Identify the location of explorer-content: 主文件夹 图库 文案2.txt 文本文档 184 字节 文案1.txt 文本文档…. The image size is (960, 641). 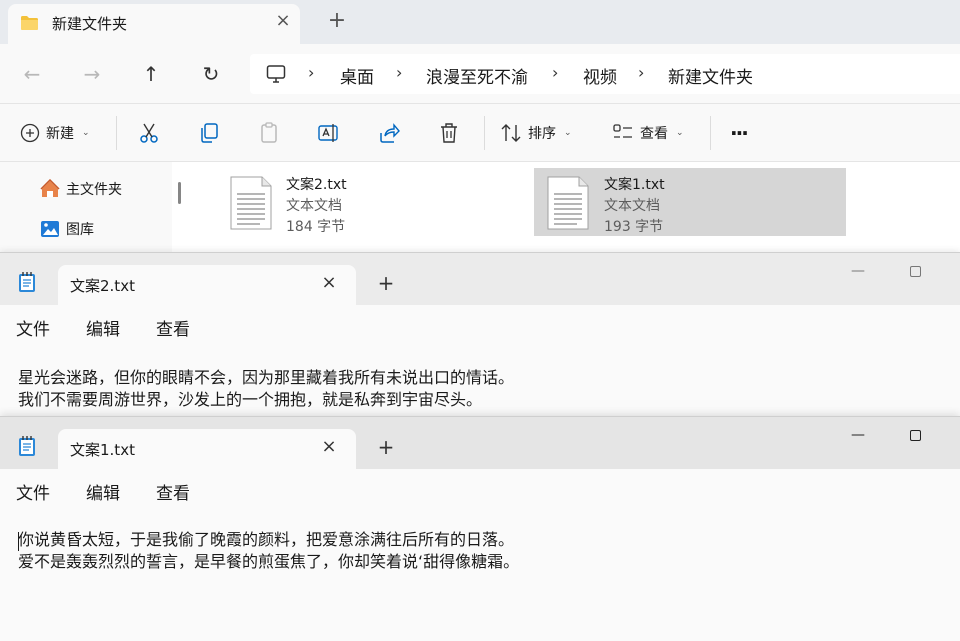
(480, 209).